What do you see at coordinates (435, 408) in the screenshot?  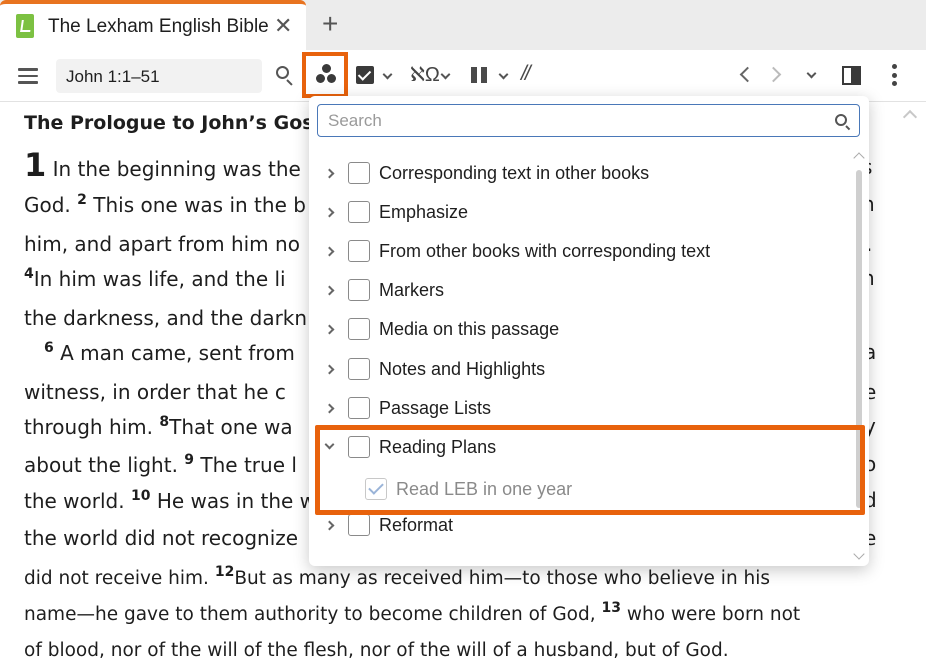 I see `filter-item-label: Passage Lists` at bounding box center [435, 408].